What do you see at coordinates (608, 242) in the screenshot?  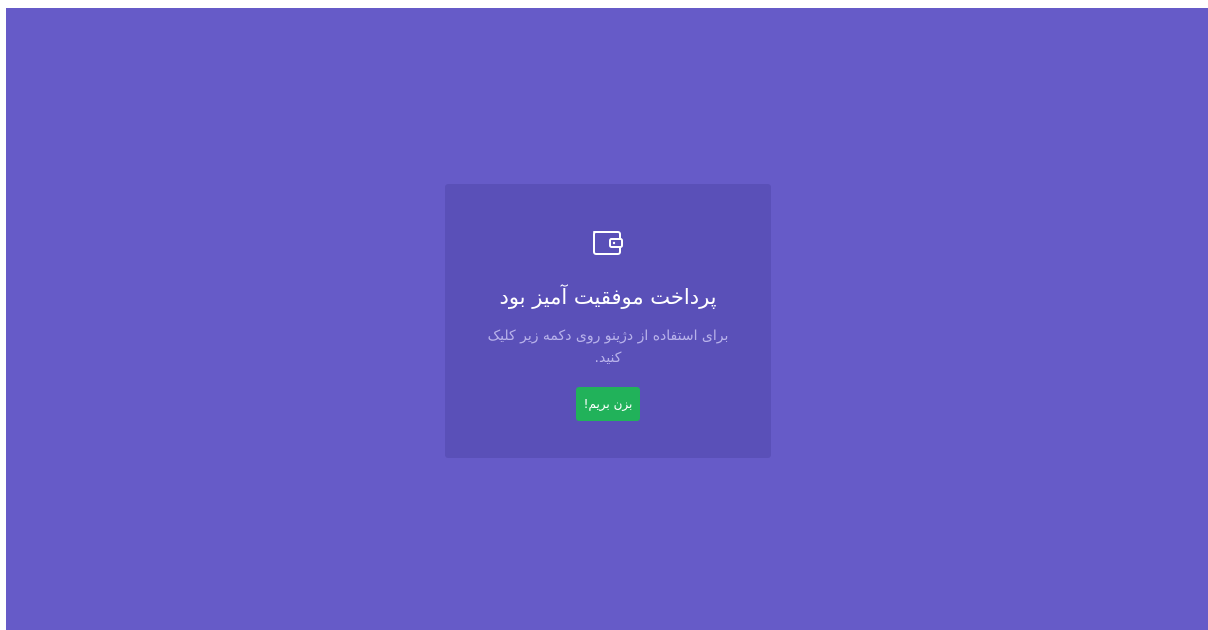 I see `wallet-icon` at bounding box center [608, 242].